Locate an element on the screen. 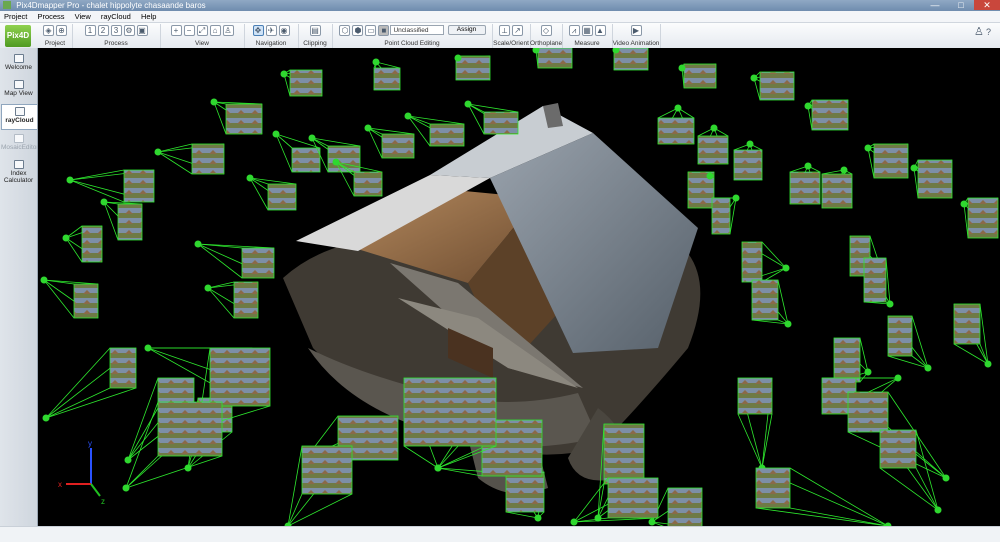  classification-select: Unclassified is located at coordinates (417, 30).